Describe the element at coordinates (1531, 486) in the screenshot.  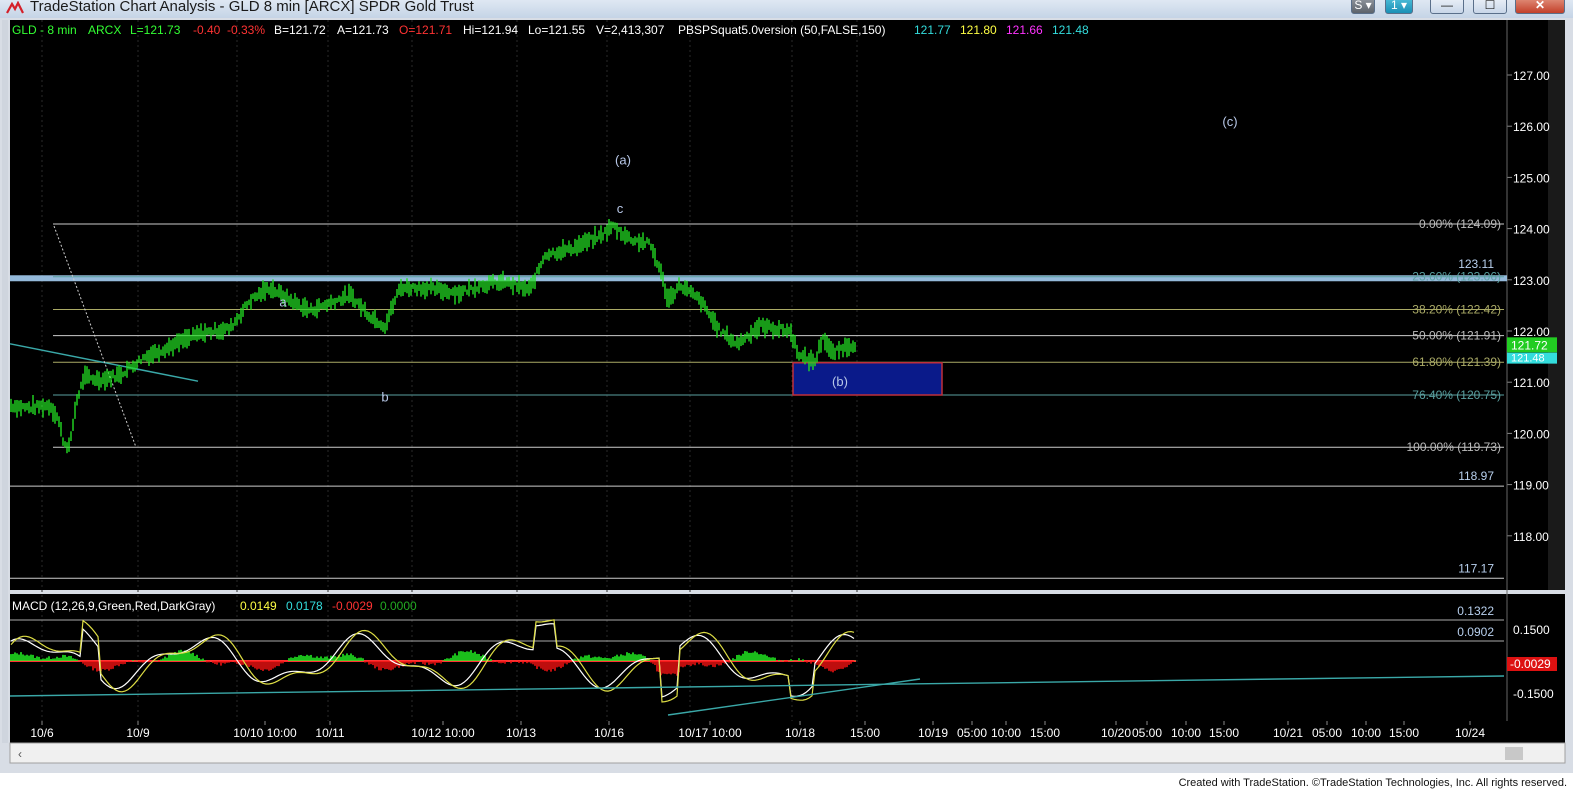
I see `price-axis-label: 119.00` at that location.